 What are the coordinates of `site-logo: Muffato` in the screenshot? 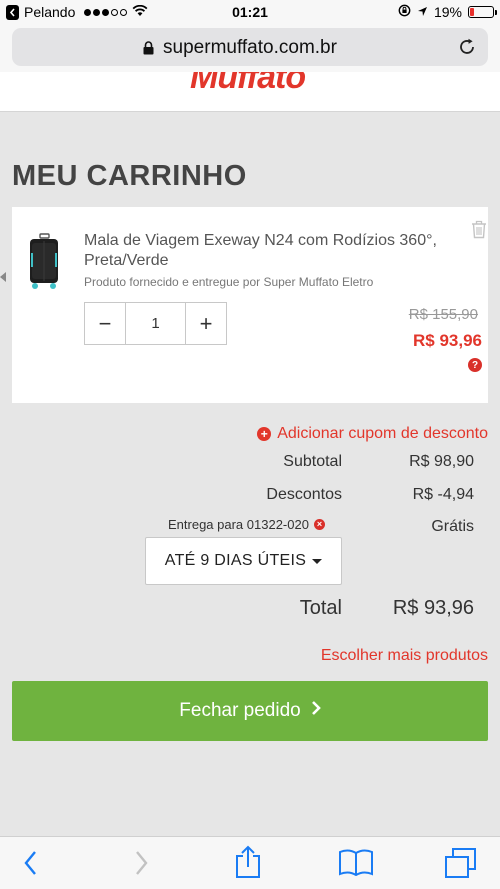 It's located at (248, 84).